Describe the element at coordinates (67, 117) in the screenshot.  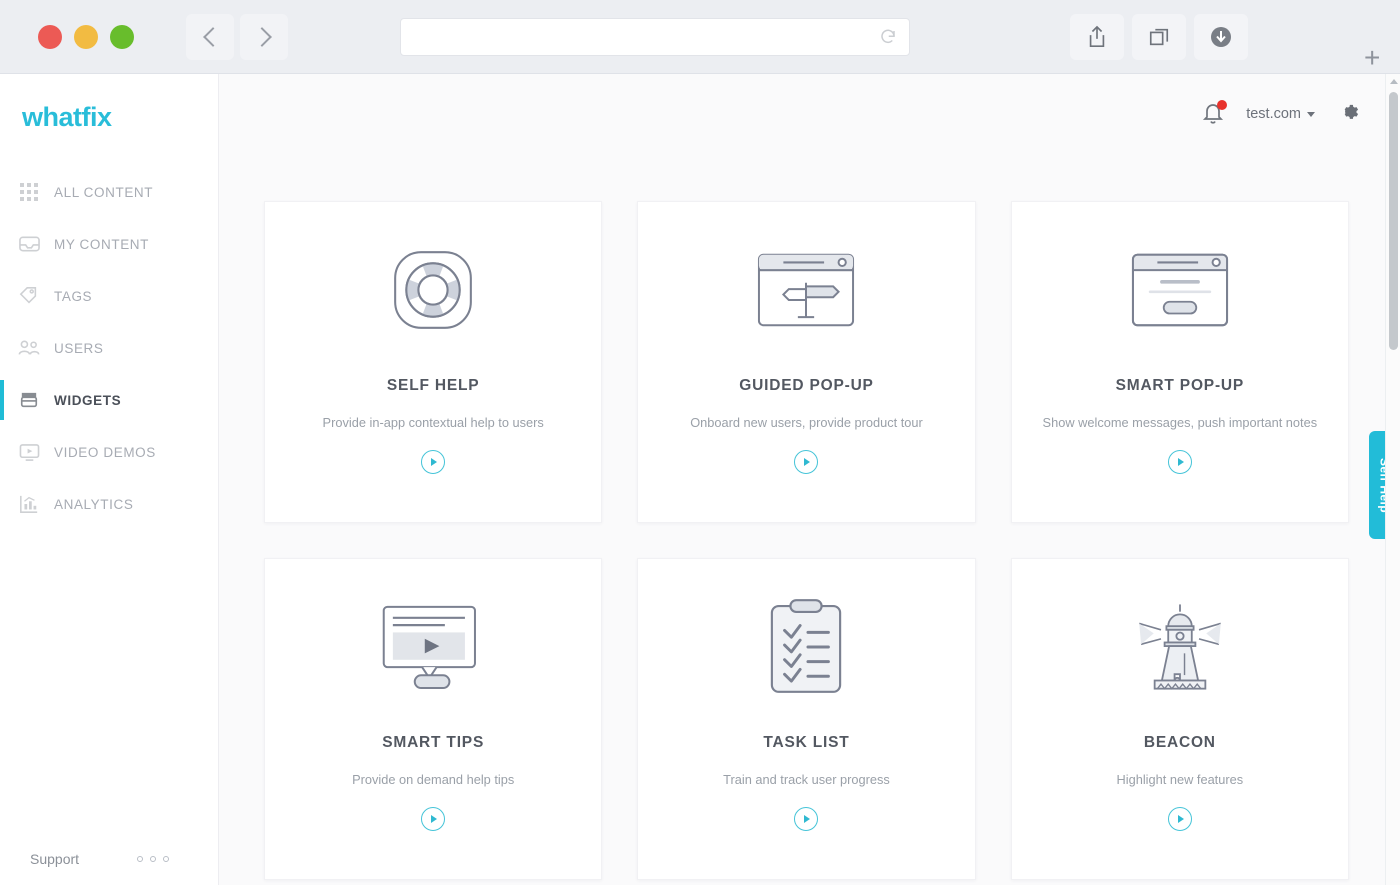
I see `whatfix-logo: whatfix` at that location.